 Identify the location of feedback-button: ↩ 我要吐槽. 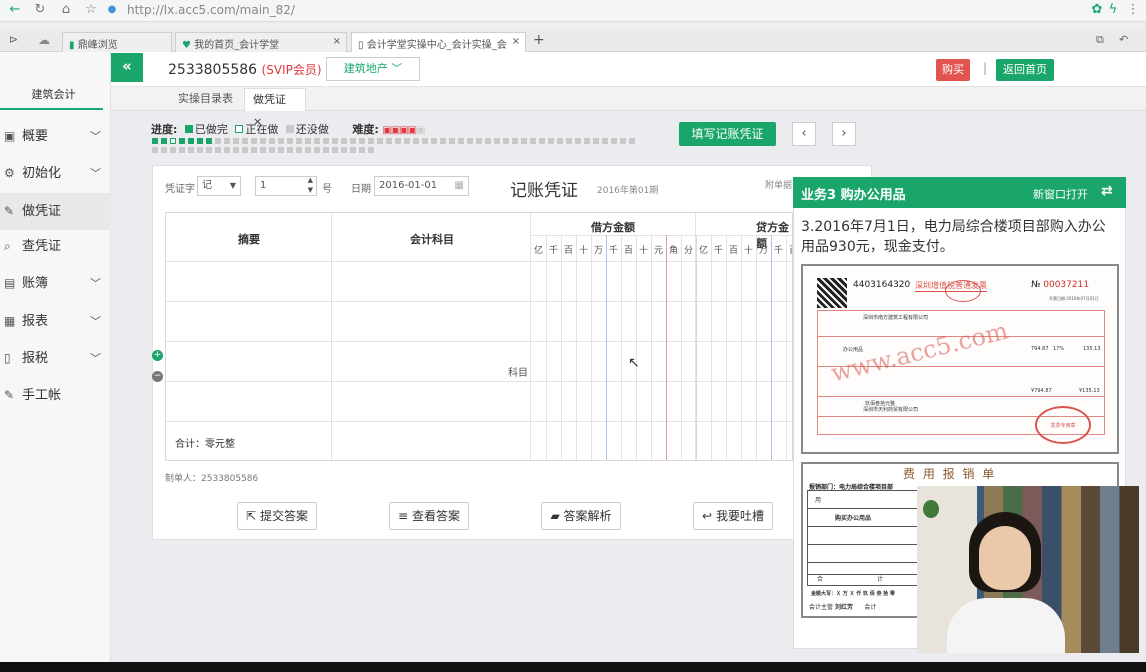
(733, 516).